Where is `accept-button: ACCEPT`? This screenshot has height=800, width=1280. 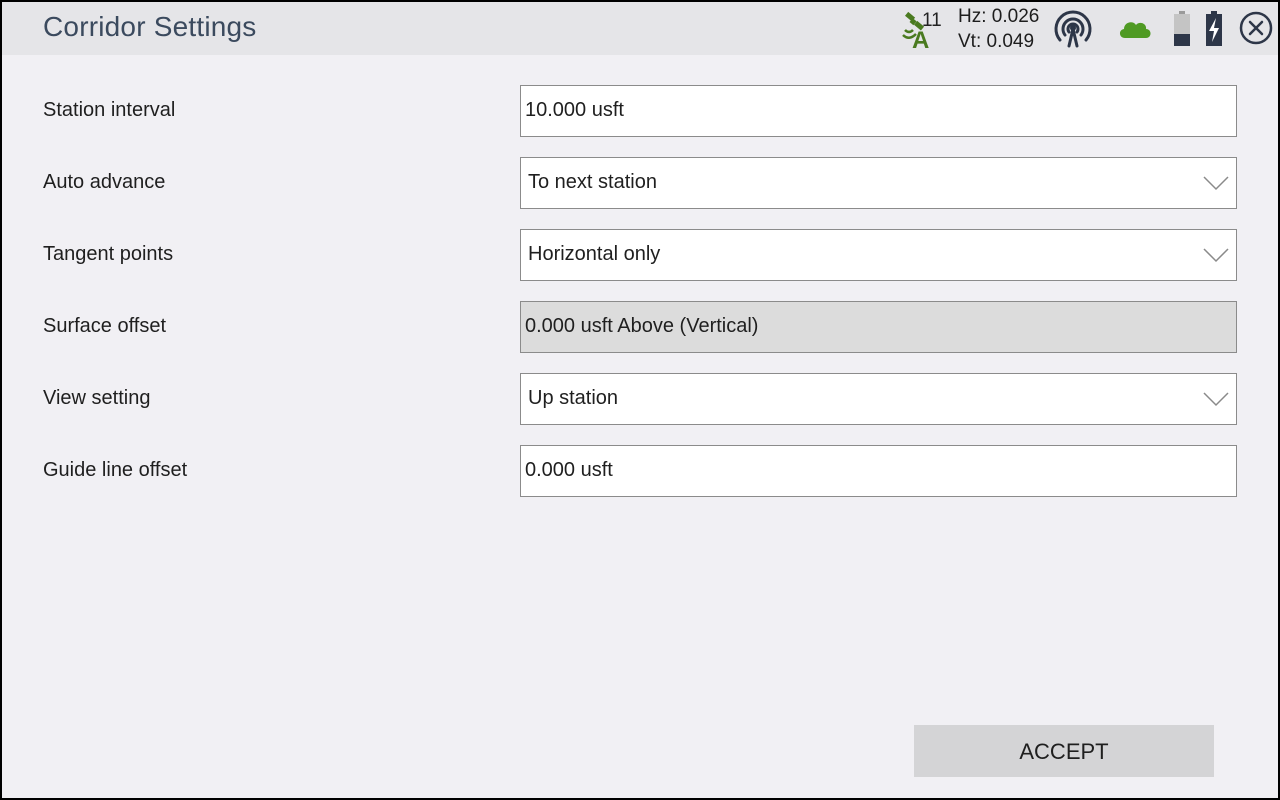 accept-button: ACCEPT is located at coordinates (1064, 751).